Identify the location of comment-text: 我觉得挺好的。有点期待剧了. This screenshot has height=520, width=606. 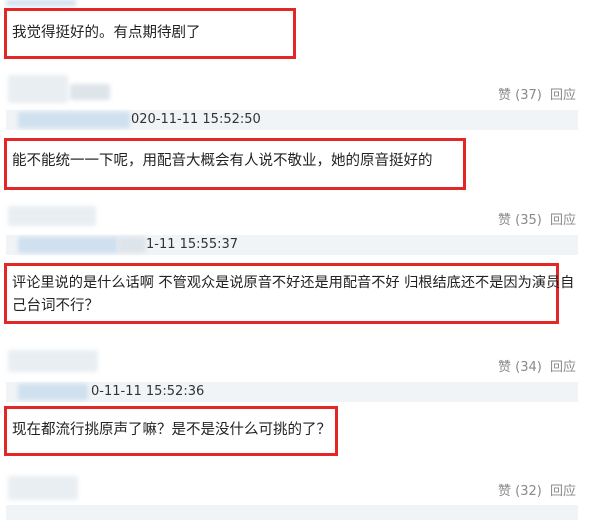
(106, 33).